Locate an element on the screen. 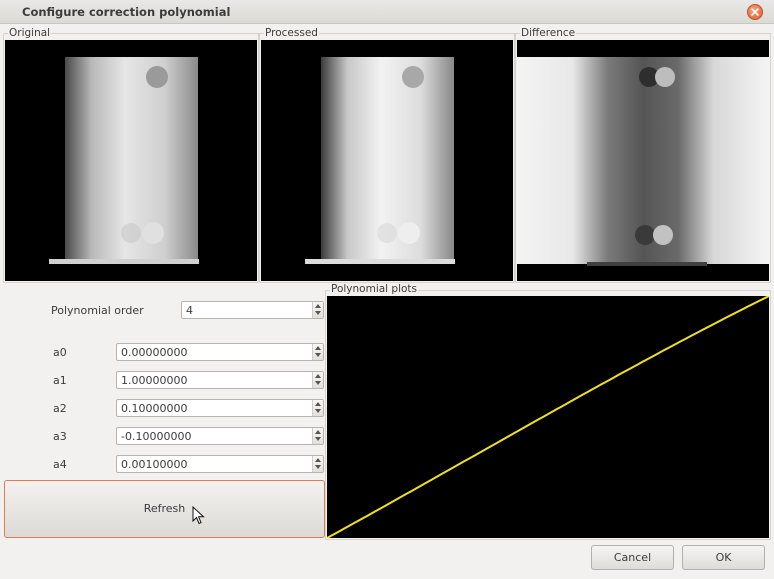 This screenshot has width=774, height=579. polynomial-order-label: Polynomial order is located at coordinates (97, 310).